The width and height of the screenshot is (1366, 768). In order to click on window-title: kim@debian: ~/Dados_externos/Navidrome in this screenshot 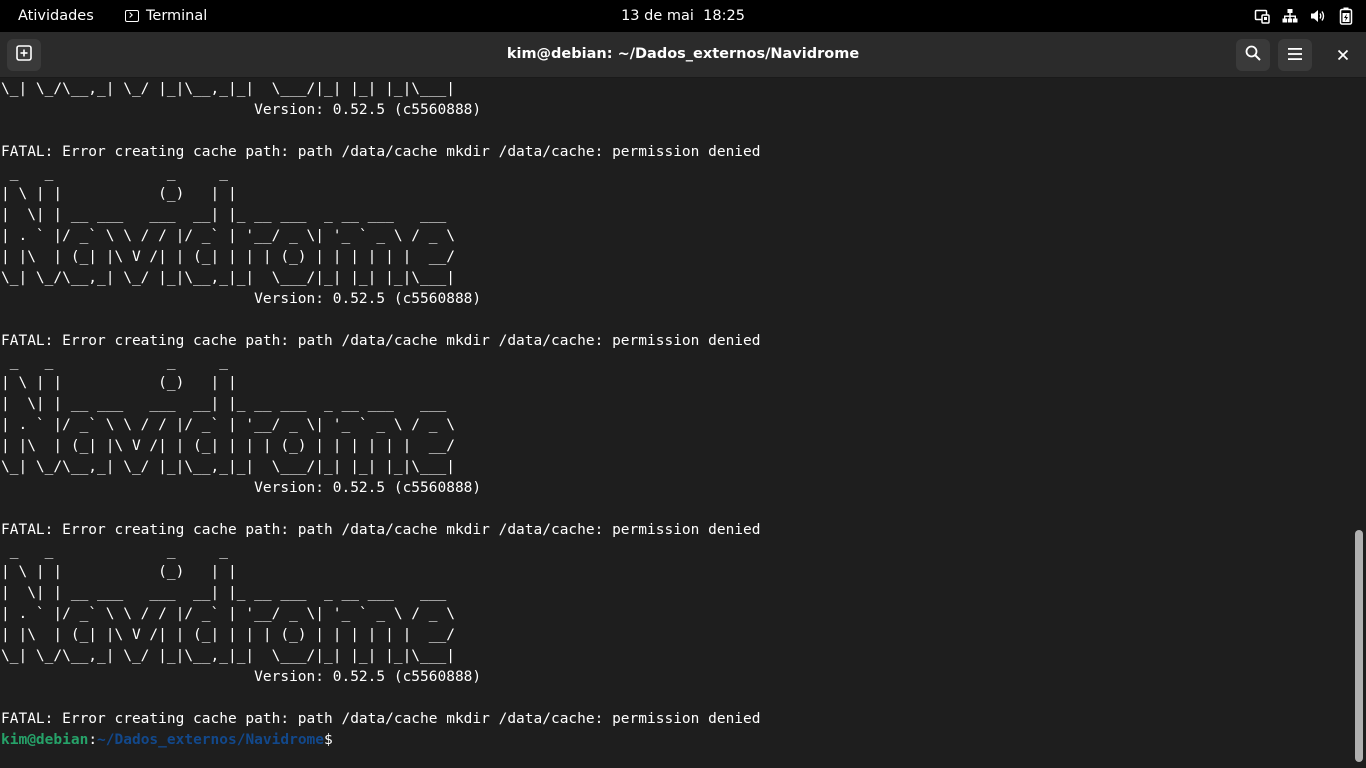, I will do `click(683, 54)`.